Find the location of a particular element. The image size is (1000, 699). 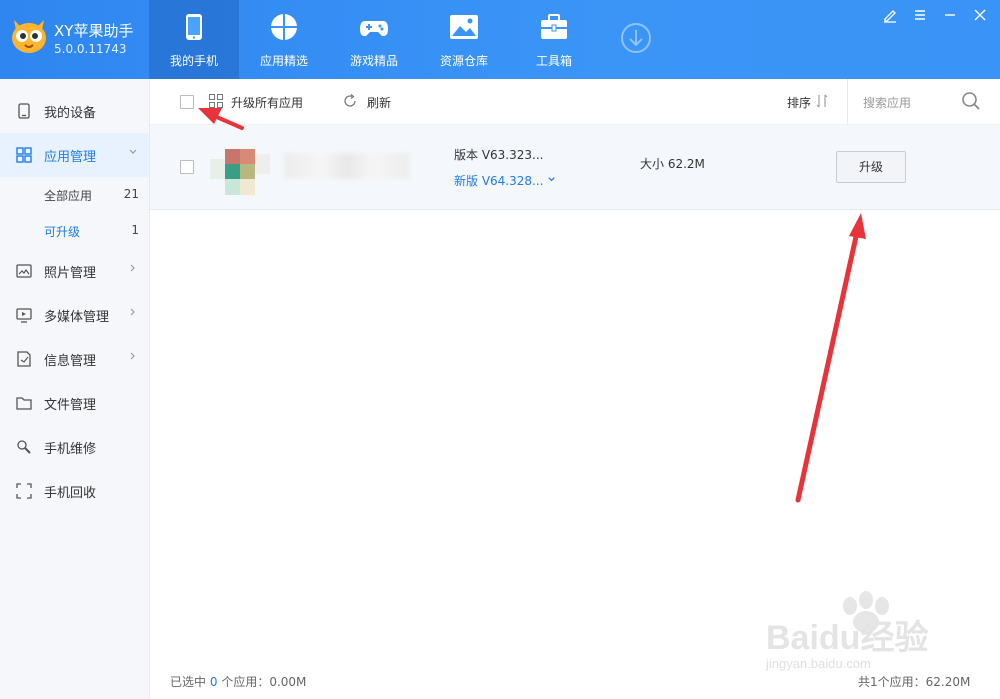

sidebar-item-app-management: 应用管理 is located at coordinates (74, 155).